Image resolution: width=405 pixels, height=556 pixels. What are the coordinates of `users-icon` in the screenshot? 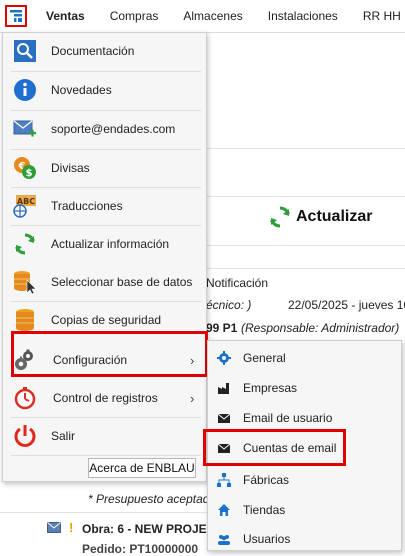 It's located at (224, 539).